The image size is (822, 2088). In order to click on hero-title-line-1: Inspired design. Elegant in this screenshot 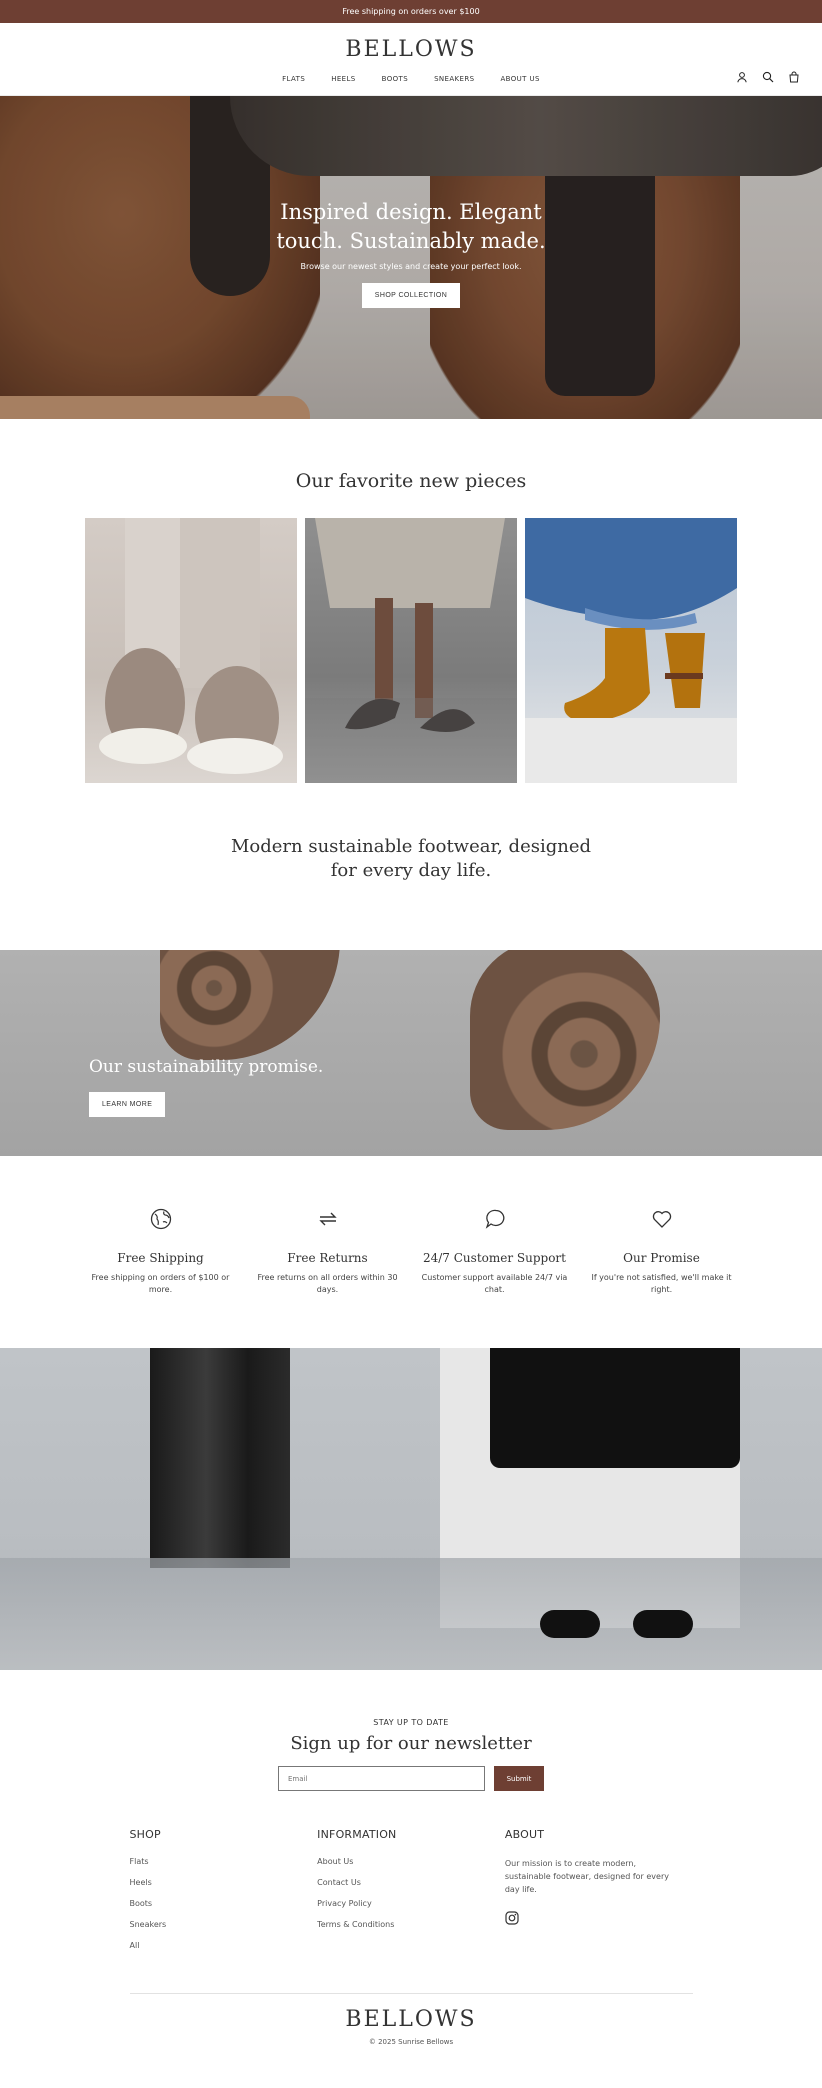, I will do `click(411, 212)`.